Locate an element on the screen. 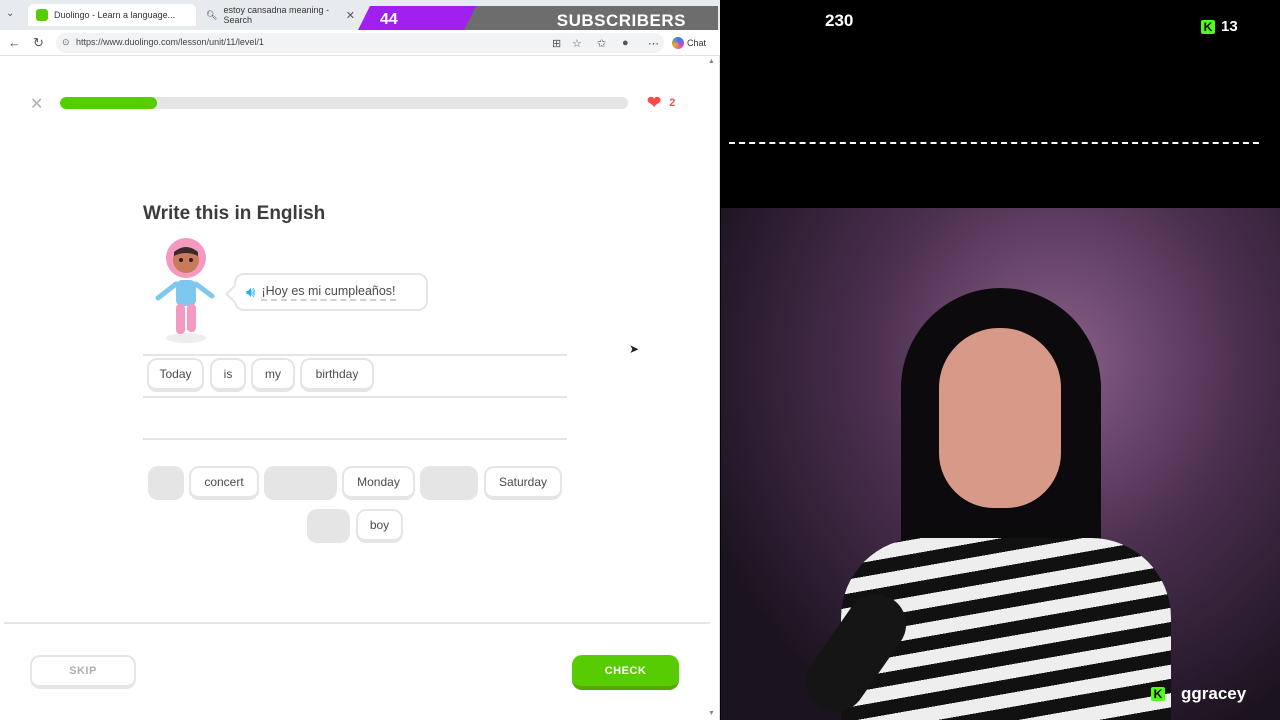  dashed-divider is located at coordinates (994, 143).